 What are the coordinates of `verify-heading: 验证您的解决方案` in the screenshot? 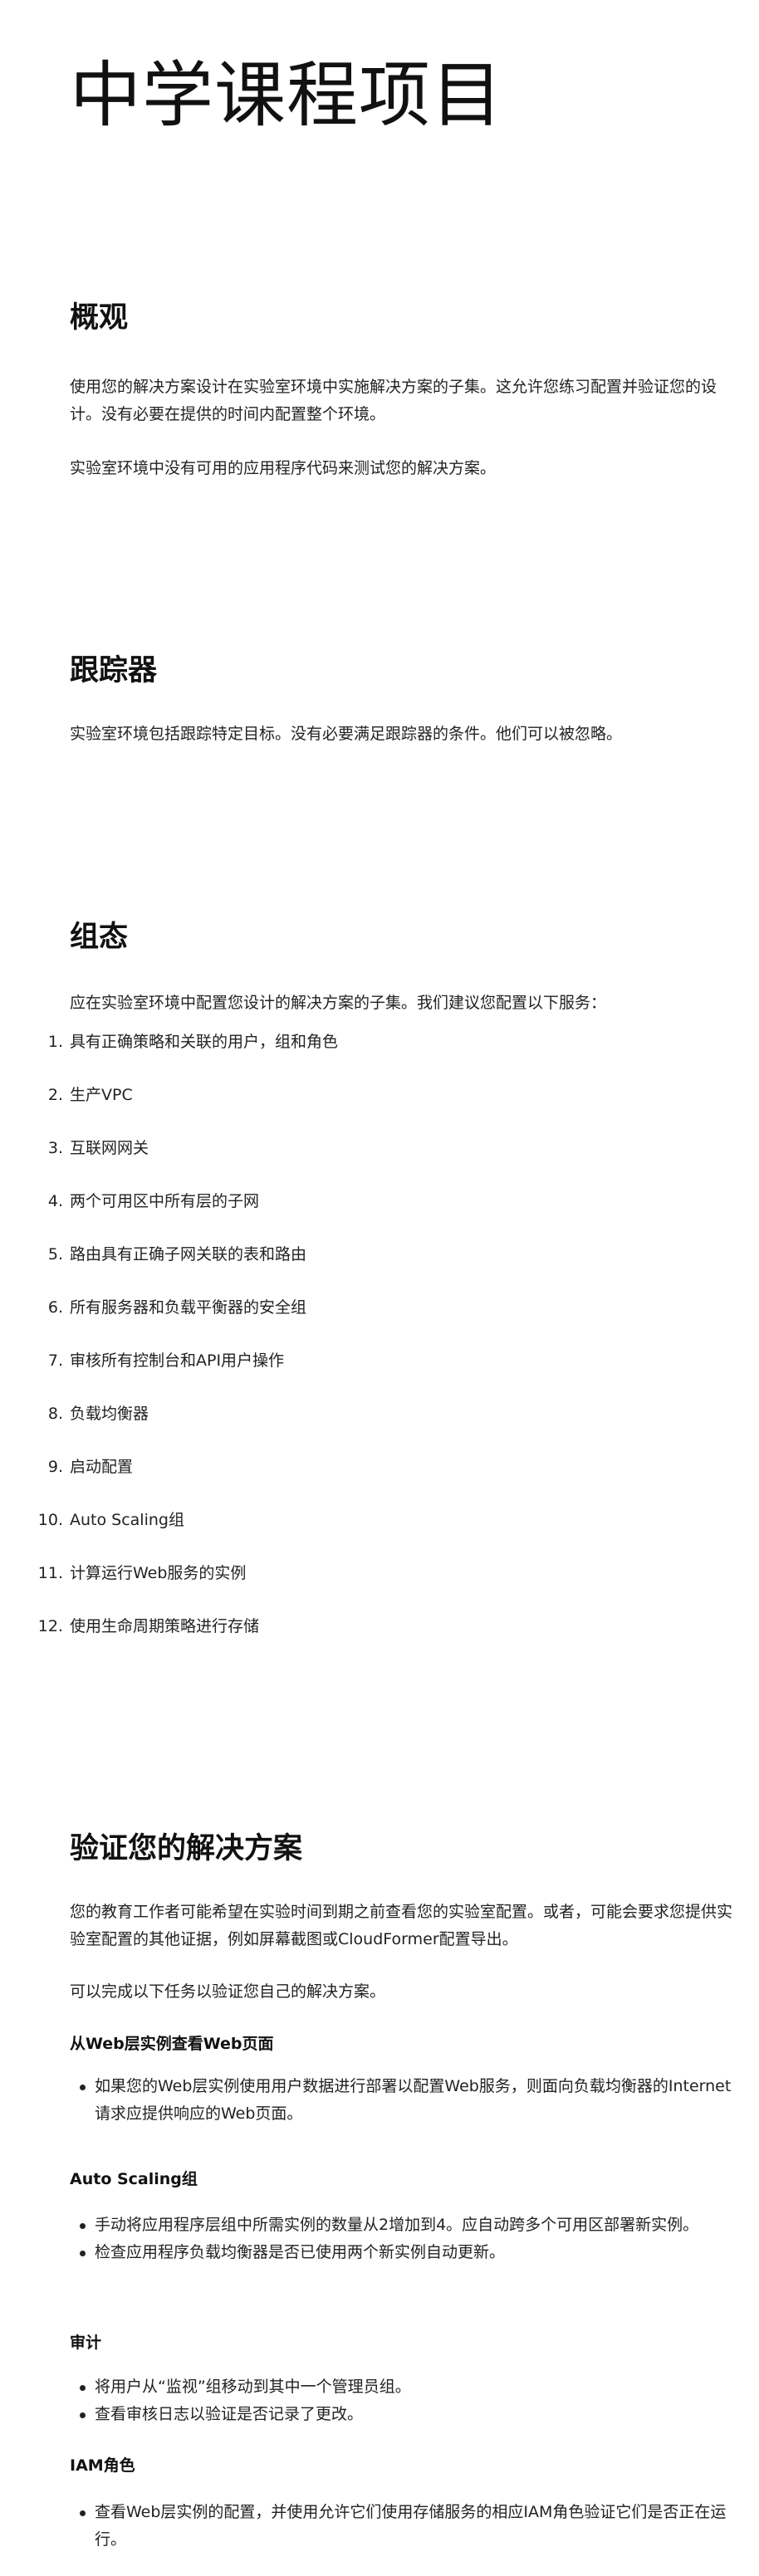 It's located at (186, 1848).